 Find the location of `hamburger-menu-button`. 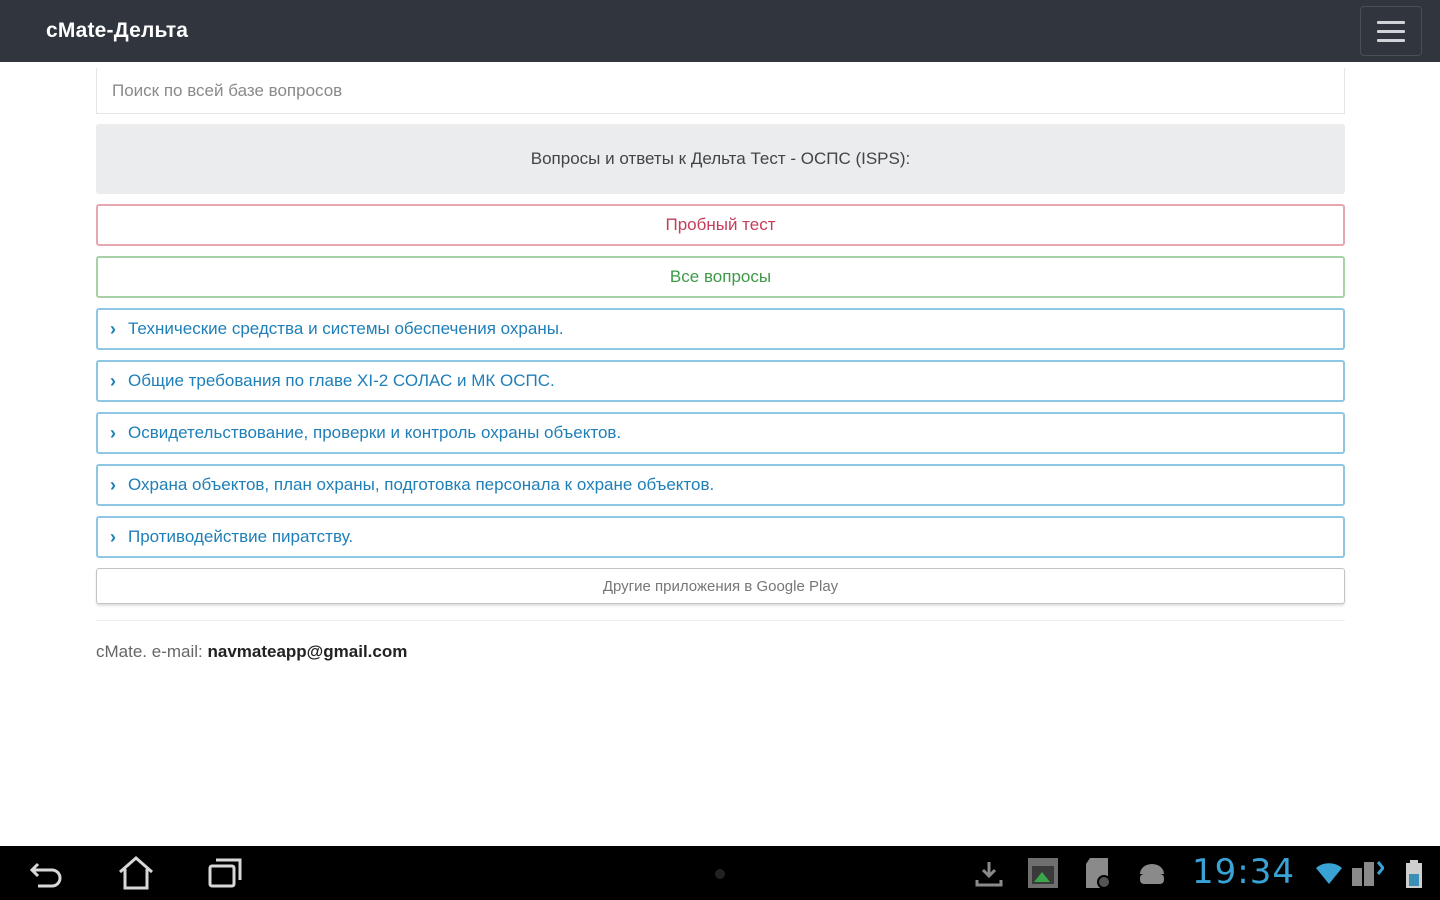

hamburger-menu-button is located at coordinates (1391, 31).